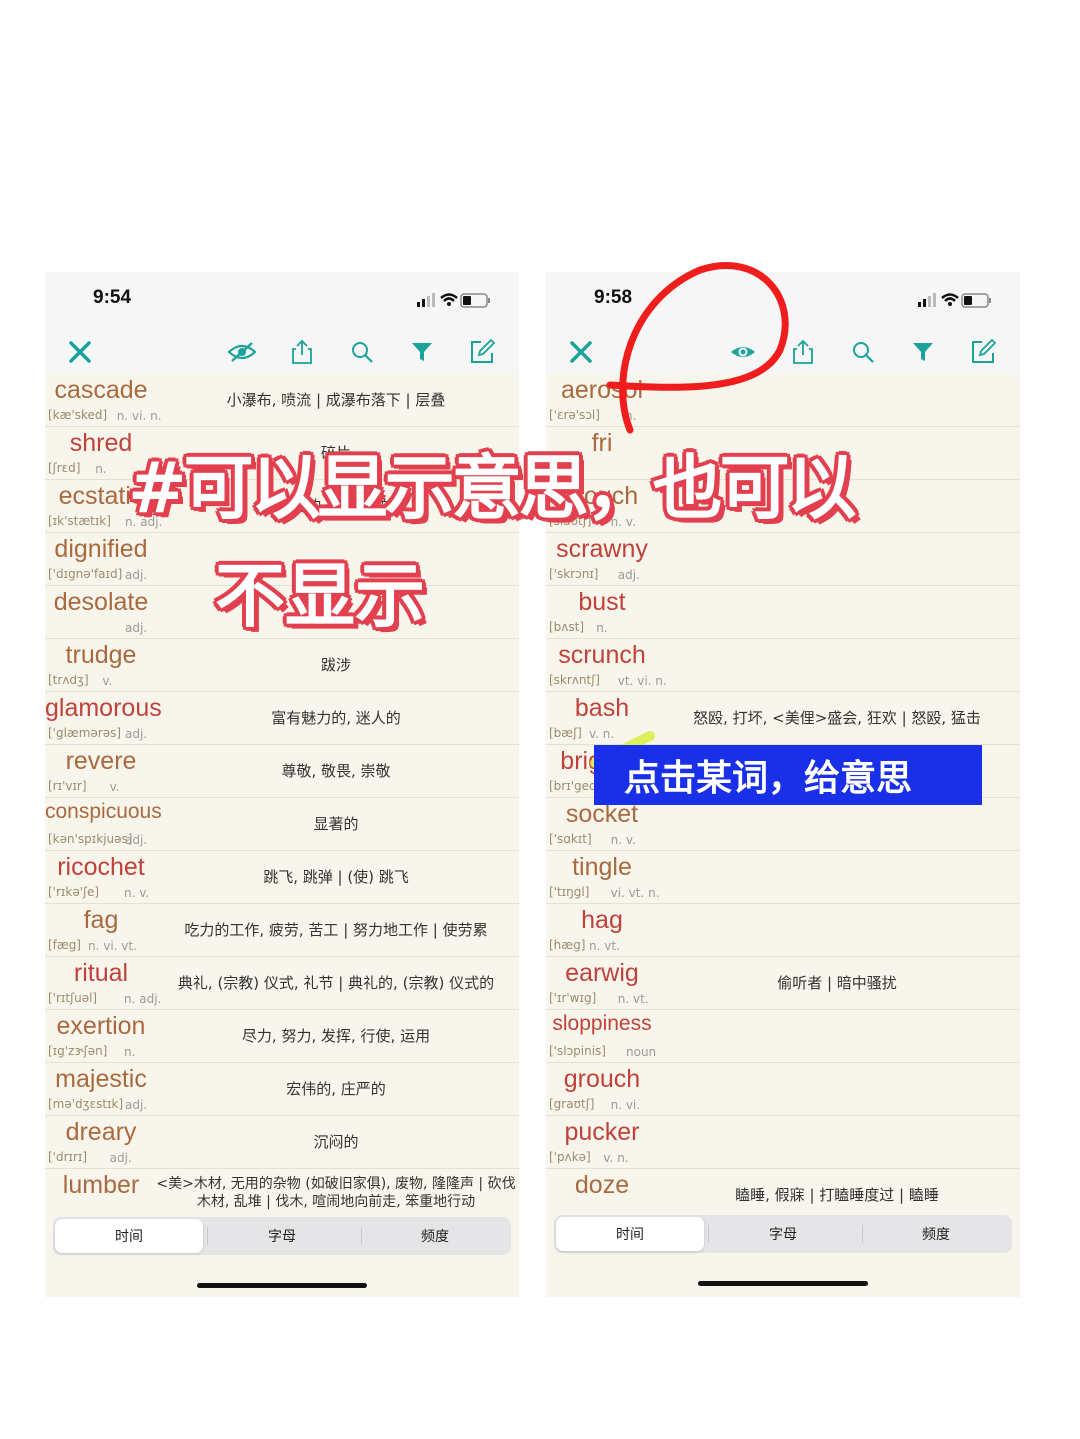  Describe the element at coordinates (335, 665) in the screenshot. I see `meaning-text: 跋涉` at that location.